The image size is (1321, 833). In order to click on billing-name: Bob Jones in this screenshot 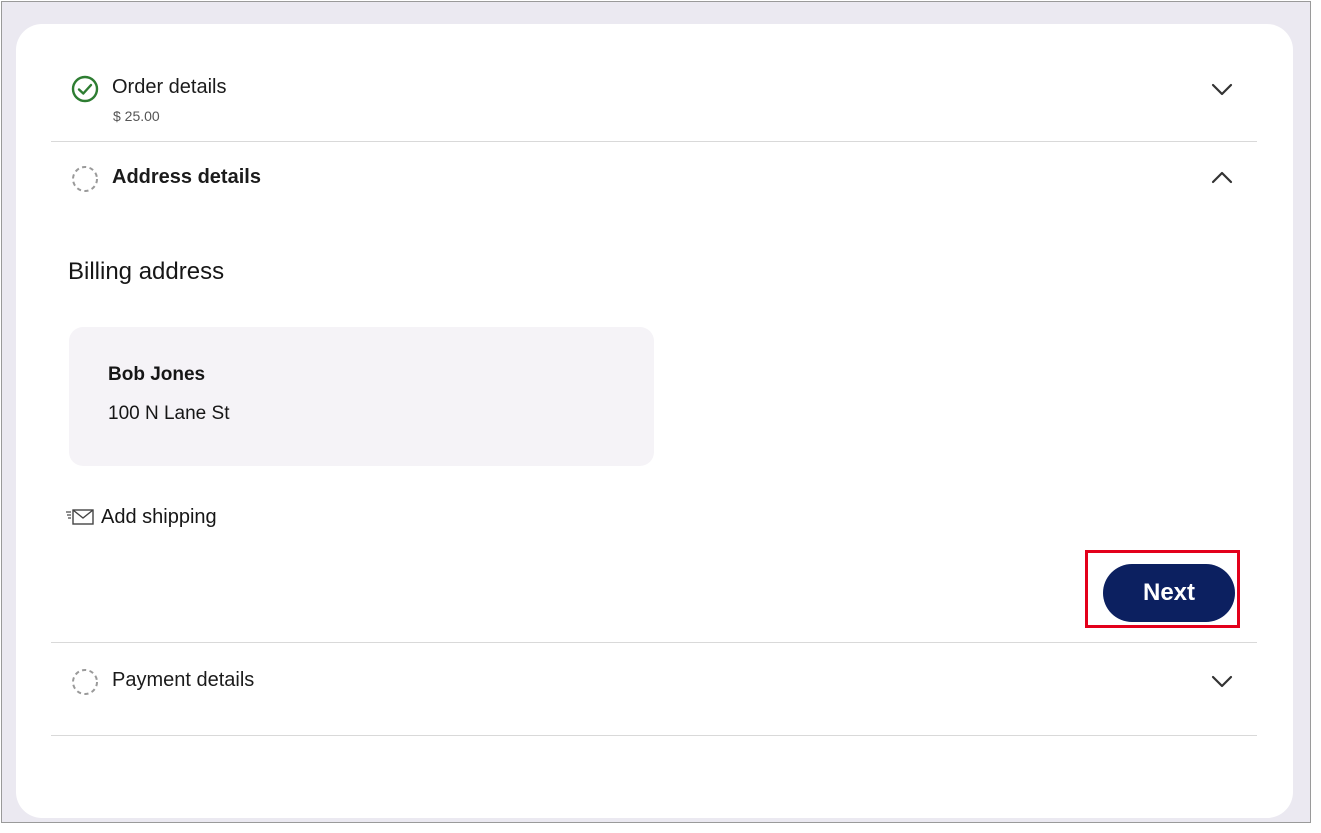, I will do `click(157, 374)`.